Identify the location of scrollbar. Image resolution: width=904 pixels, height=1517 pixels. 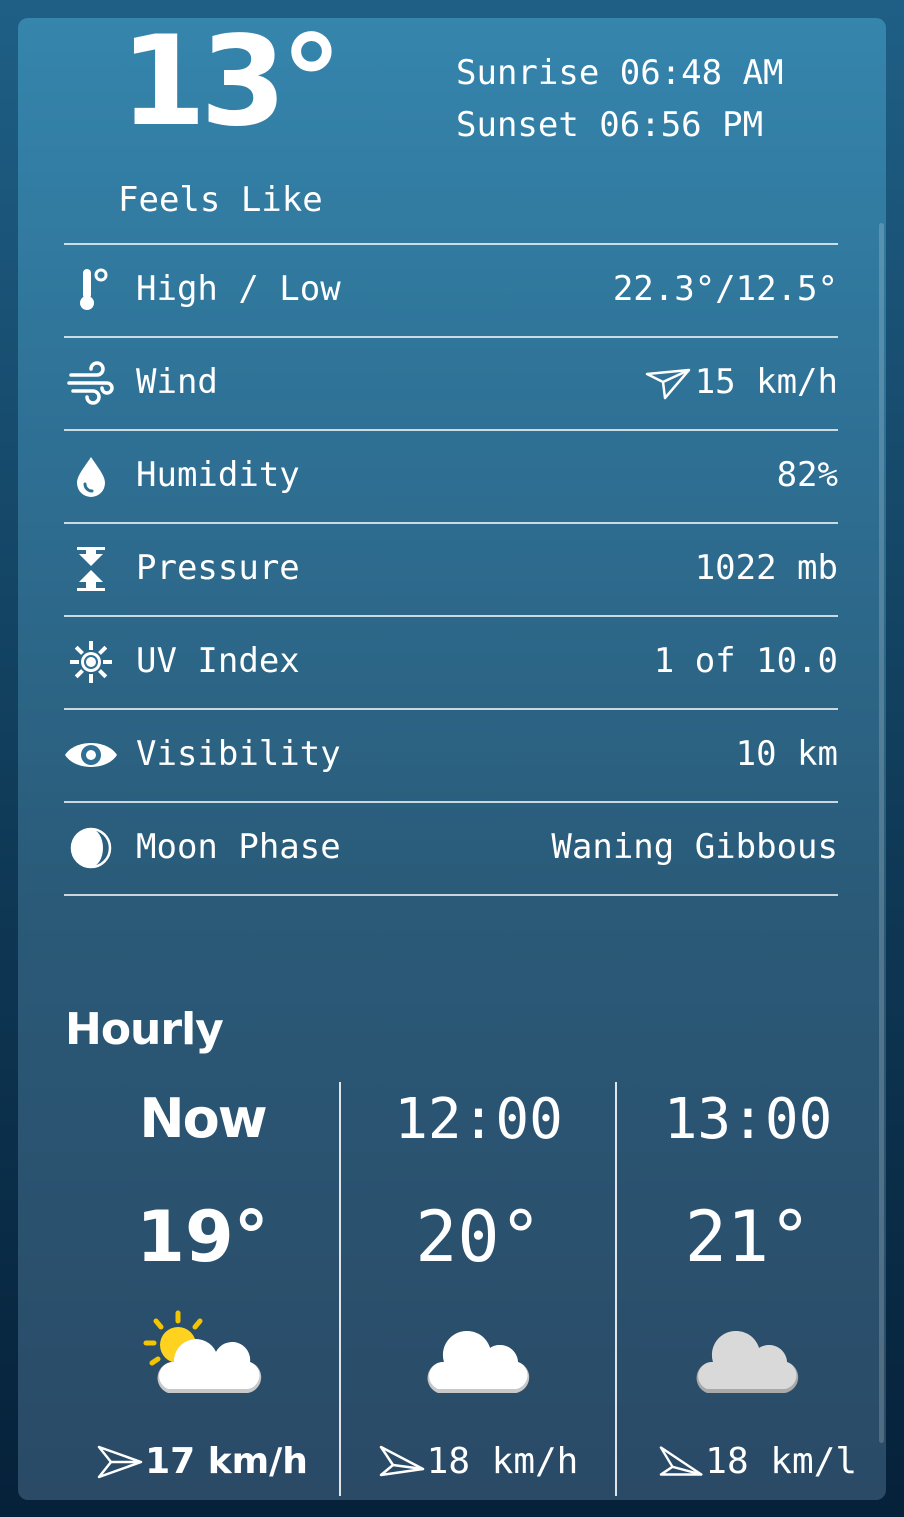
(881, 833).